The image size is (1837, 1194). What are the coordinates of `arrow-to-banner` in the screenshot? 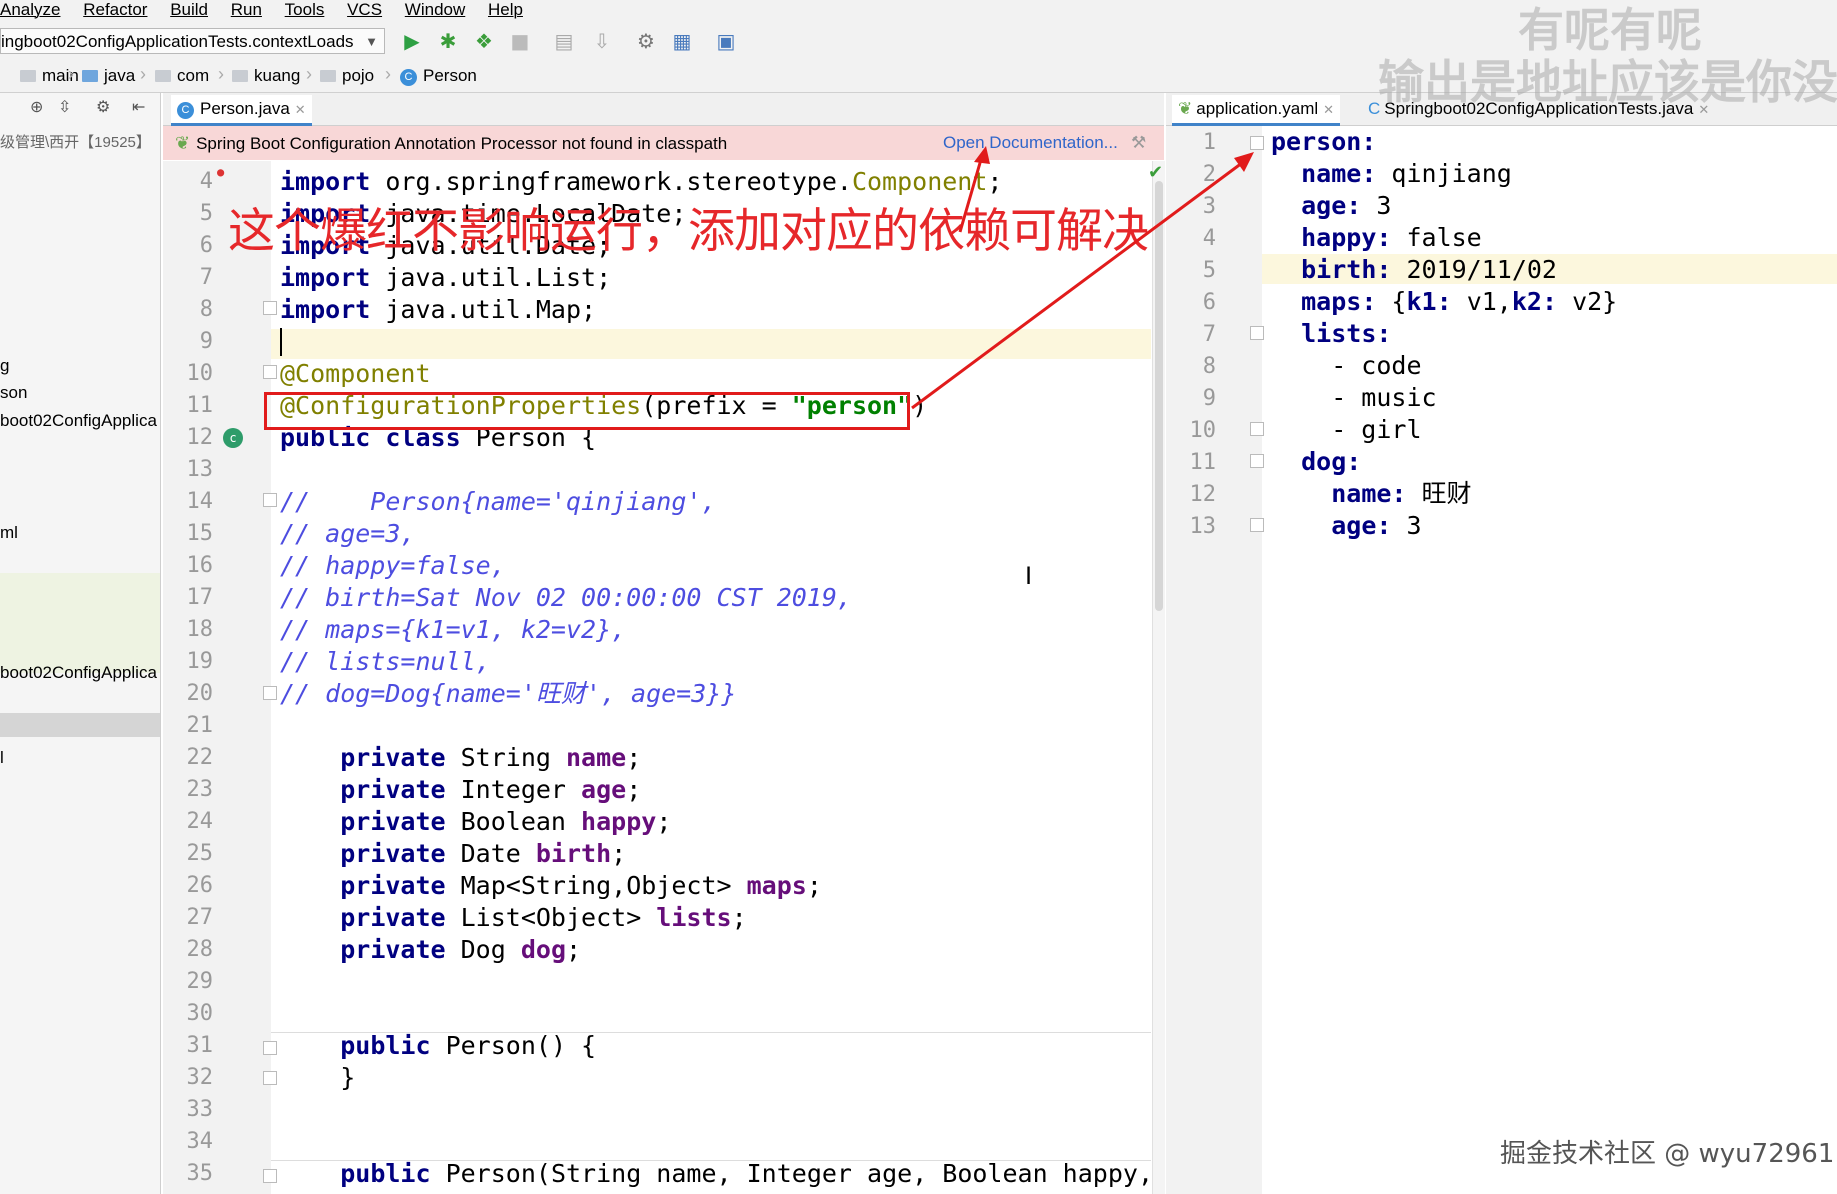 It's located at (971, 194).